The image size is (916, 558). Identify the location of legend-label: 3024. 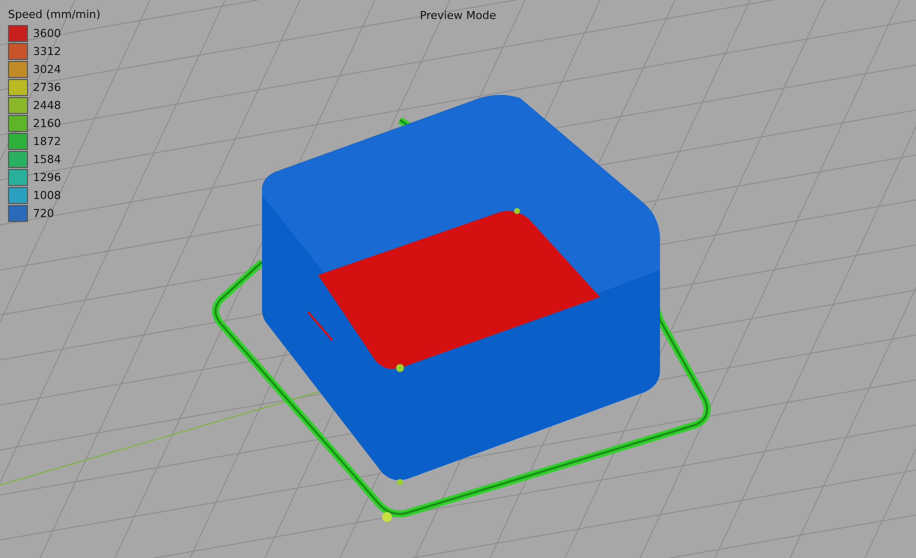
(47, 69).